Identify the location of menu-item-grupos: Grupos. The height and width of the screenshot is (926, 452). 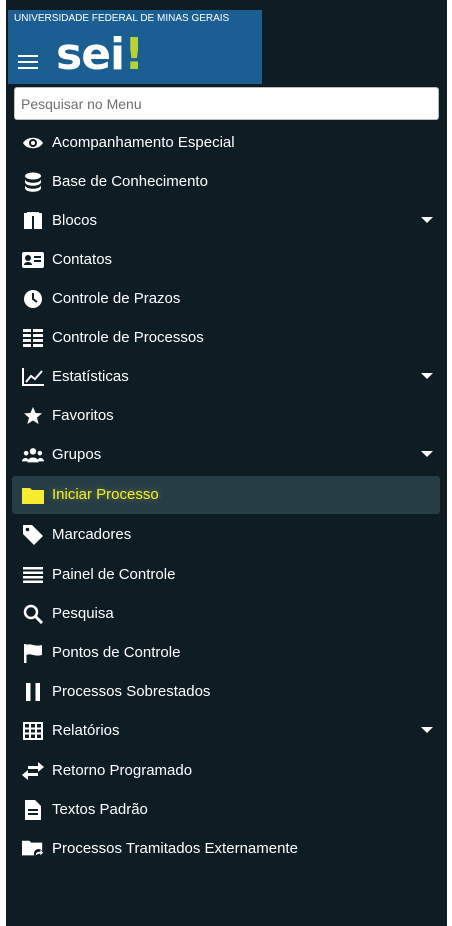
(226, 455).